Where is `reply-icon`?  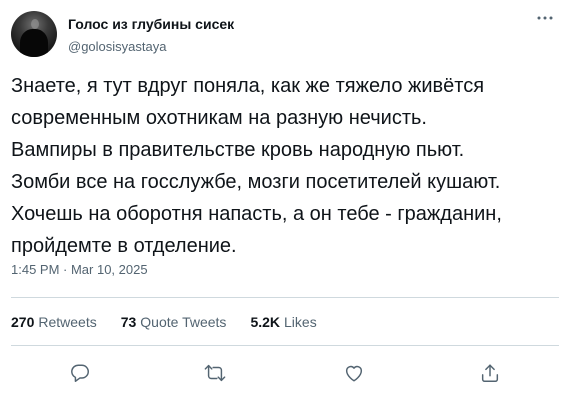
reply-icon is located at coordinates (80, 373).